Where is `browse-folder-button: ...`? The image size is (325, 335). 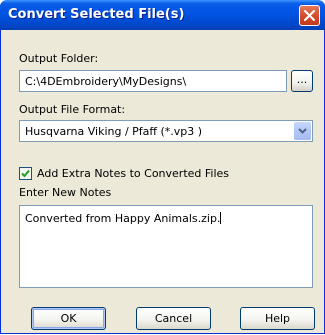
browse-folder-button: ... is located at coordinates (302, 81).